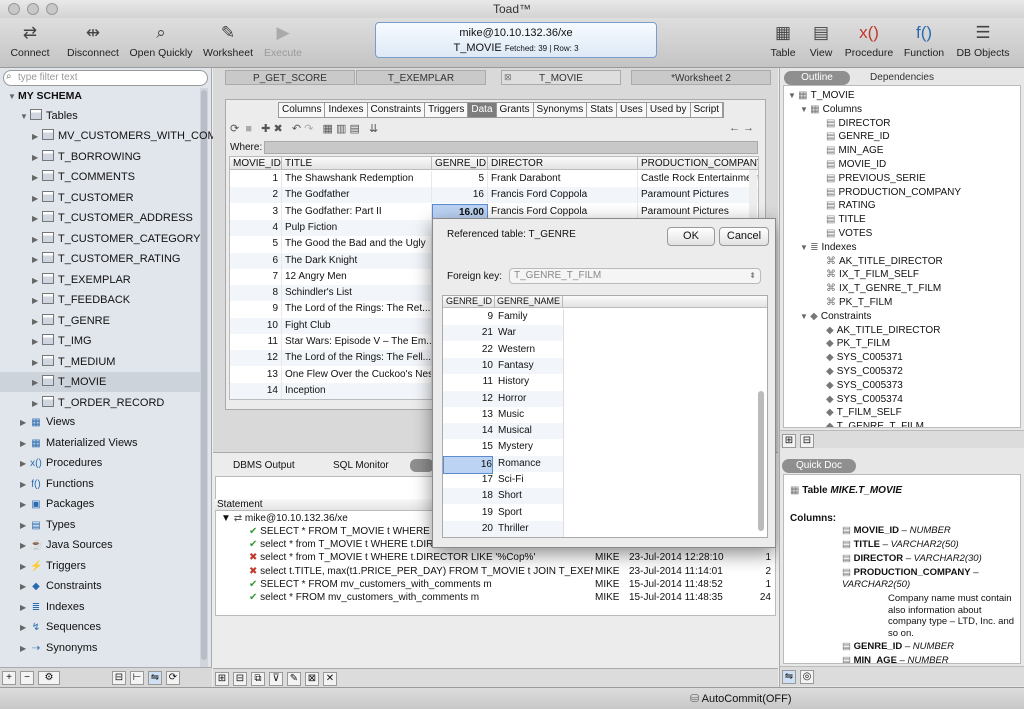  Describe the element at coordinates (120, 648) in the screenshot. I see `sidebar-group-synonyms: ▶ ⇢ Synonyms` at that location.